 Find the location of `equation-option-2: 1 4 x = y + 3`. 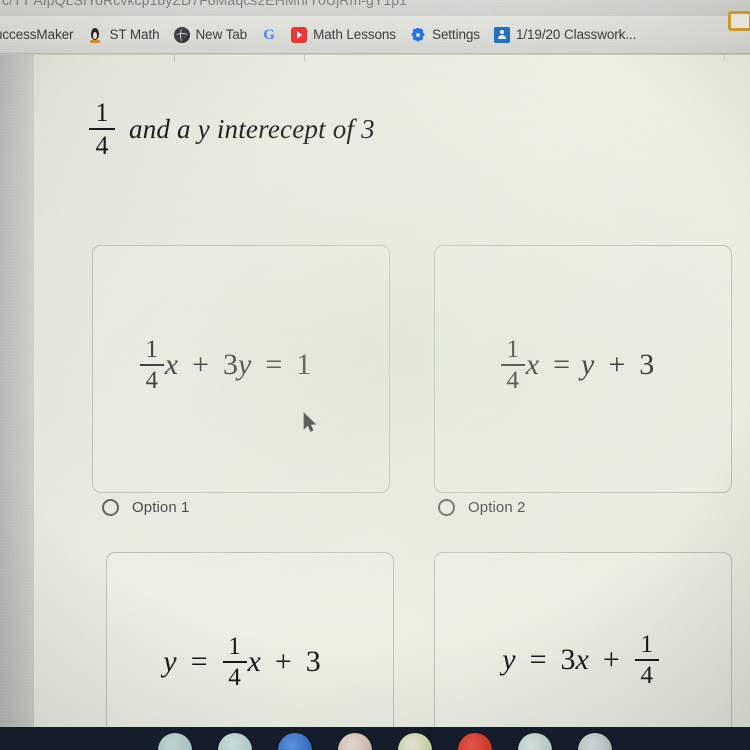

equation-option-2: 1 4 x = y + 3 is located at coordinates (577, 365).